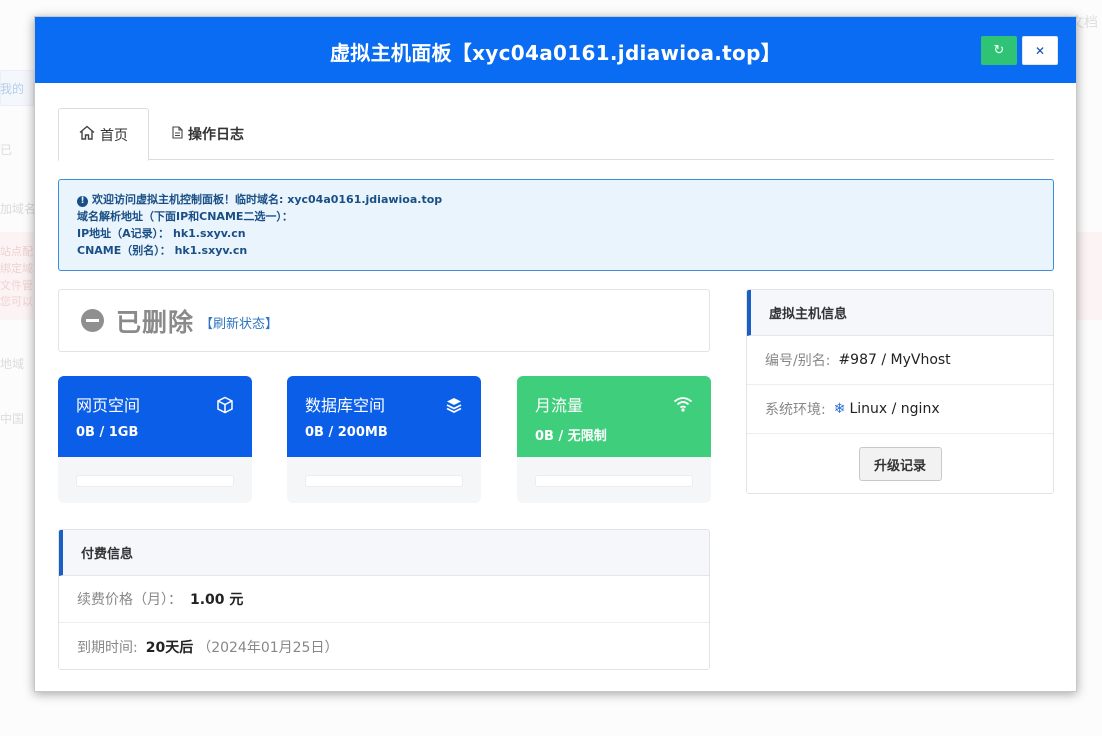 Image resolution: width=1102 pixels, height=736 pixels. I want to click on upgrade-row: 升级记录, so click(900, 463).